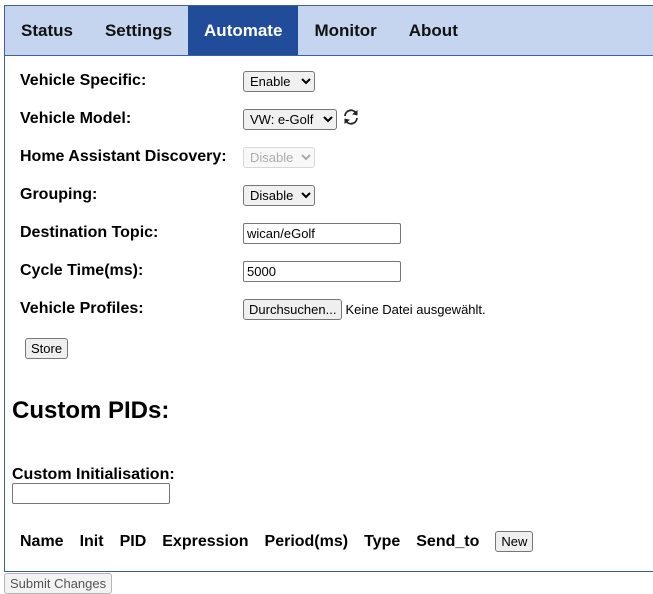 This screenshot has height=594, width=653. Describe the element at coordinates (82, 308) in the screenshot. I see `vehicle-profiles-label: Vehicle Profiles:` at that location.